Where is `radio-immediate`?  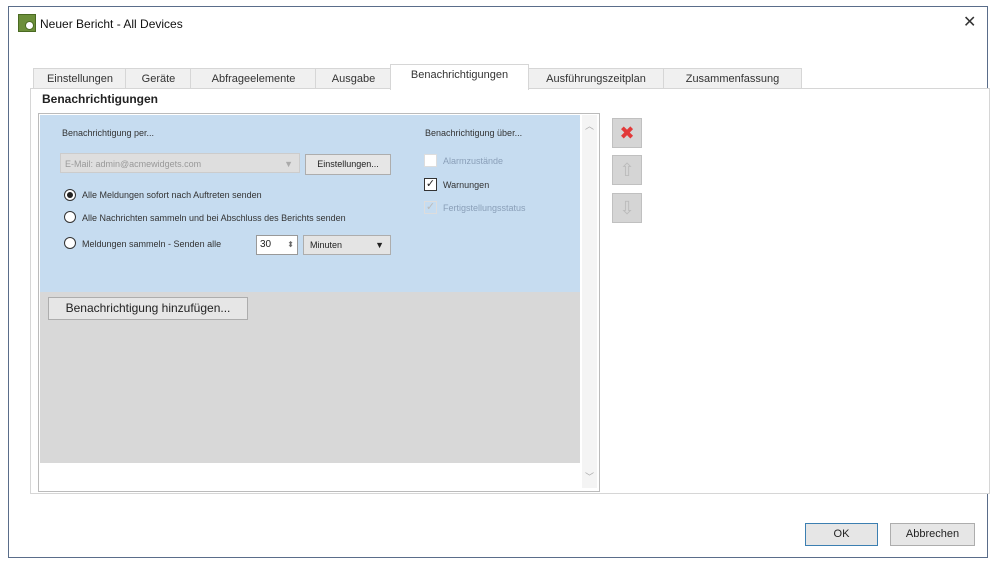 radio-immediate is located at coordinates (70, 195).